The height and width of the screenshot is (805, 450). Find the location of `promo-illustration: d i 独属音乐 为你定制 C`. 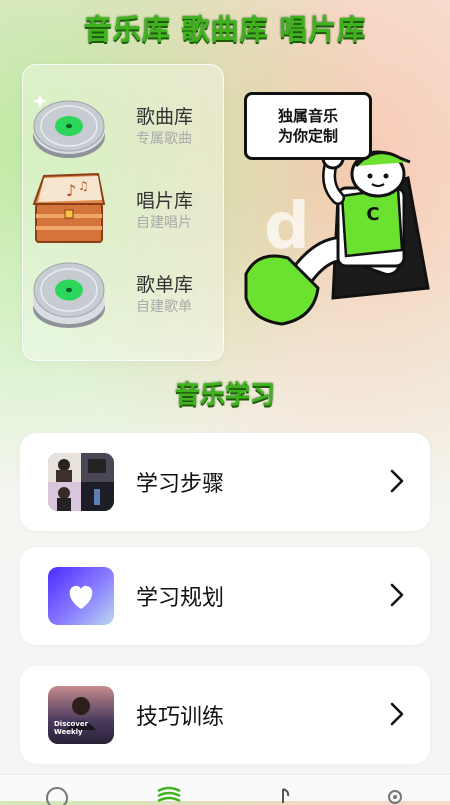

promo-illustration: d i 独属音乐 为你定制 C is located at coordinates (338, 210).